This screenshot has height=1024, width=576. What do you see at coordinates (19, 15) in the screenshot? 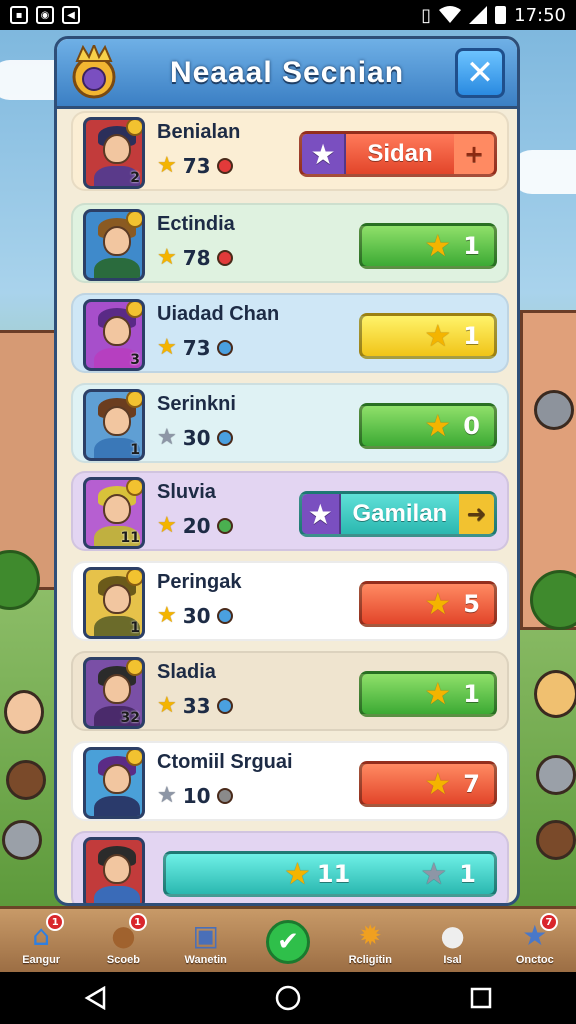
I see `notification-icon: ▪` at bounding box center [19, 15].